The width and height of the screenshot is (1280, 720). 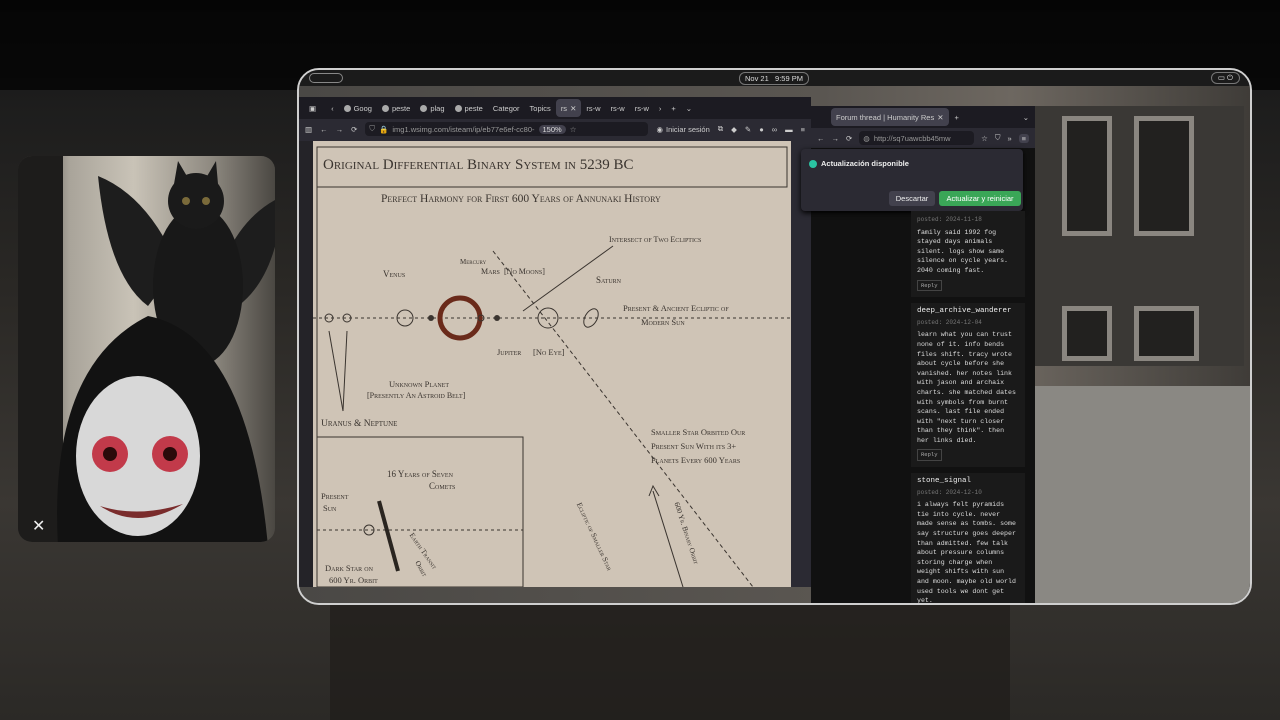 I want to click on tab-scroll-right-icon: ›, so click(x=660, y=108).